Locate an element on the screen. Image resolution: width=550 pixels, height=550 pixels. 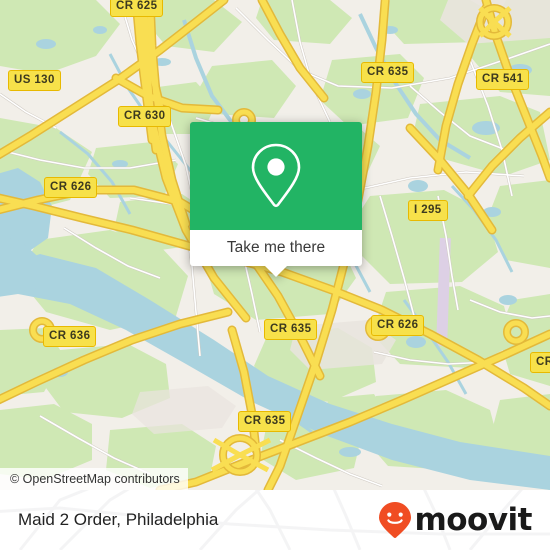
footer-bar: Maid 2 Order, Philadelphia moovit is located at coordinates (275, 520).